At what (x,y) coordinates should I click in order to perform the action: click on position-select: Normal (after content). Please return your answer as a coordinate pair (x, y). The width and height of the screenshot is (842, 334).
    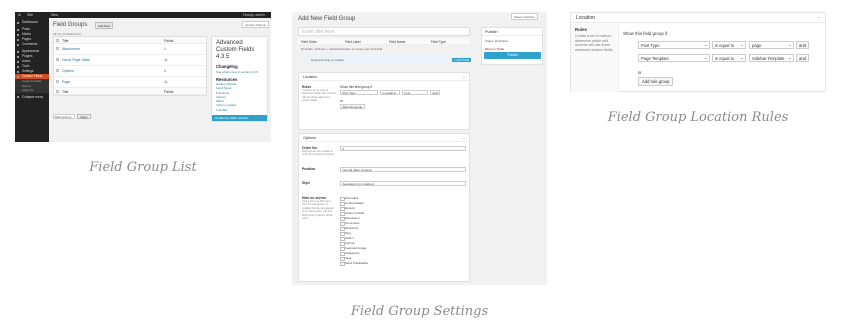
    Looking at the image, I should click on (403, 169).